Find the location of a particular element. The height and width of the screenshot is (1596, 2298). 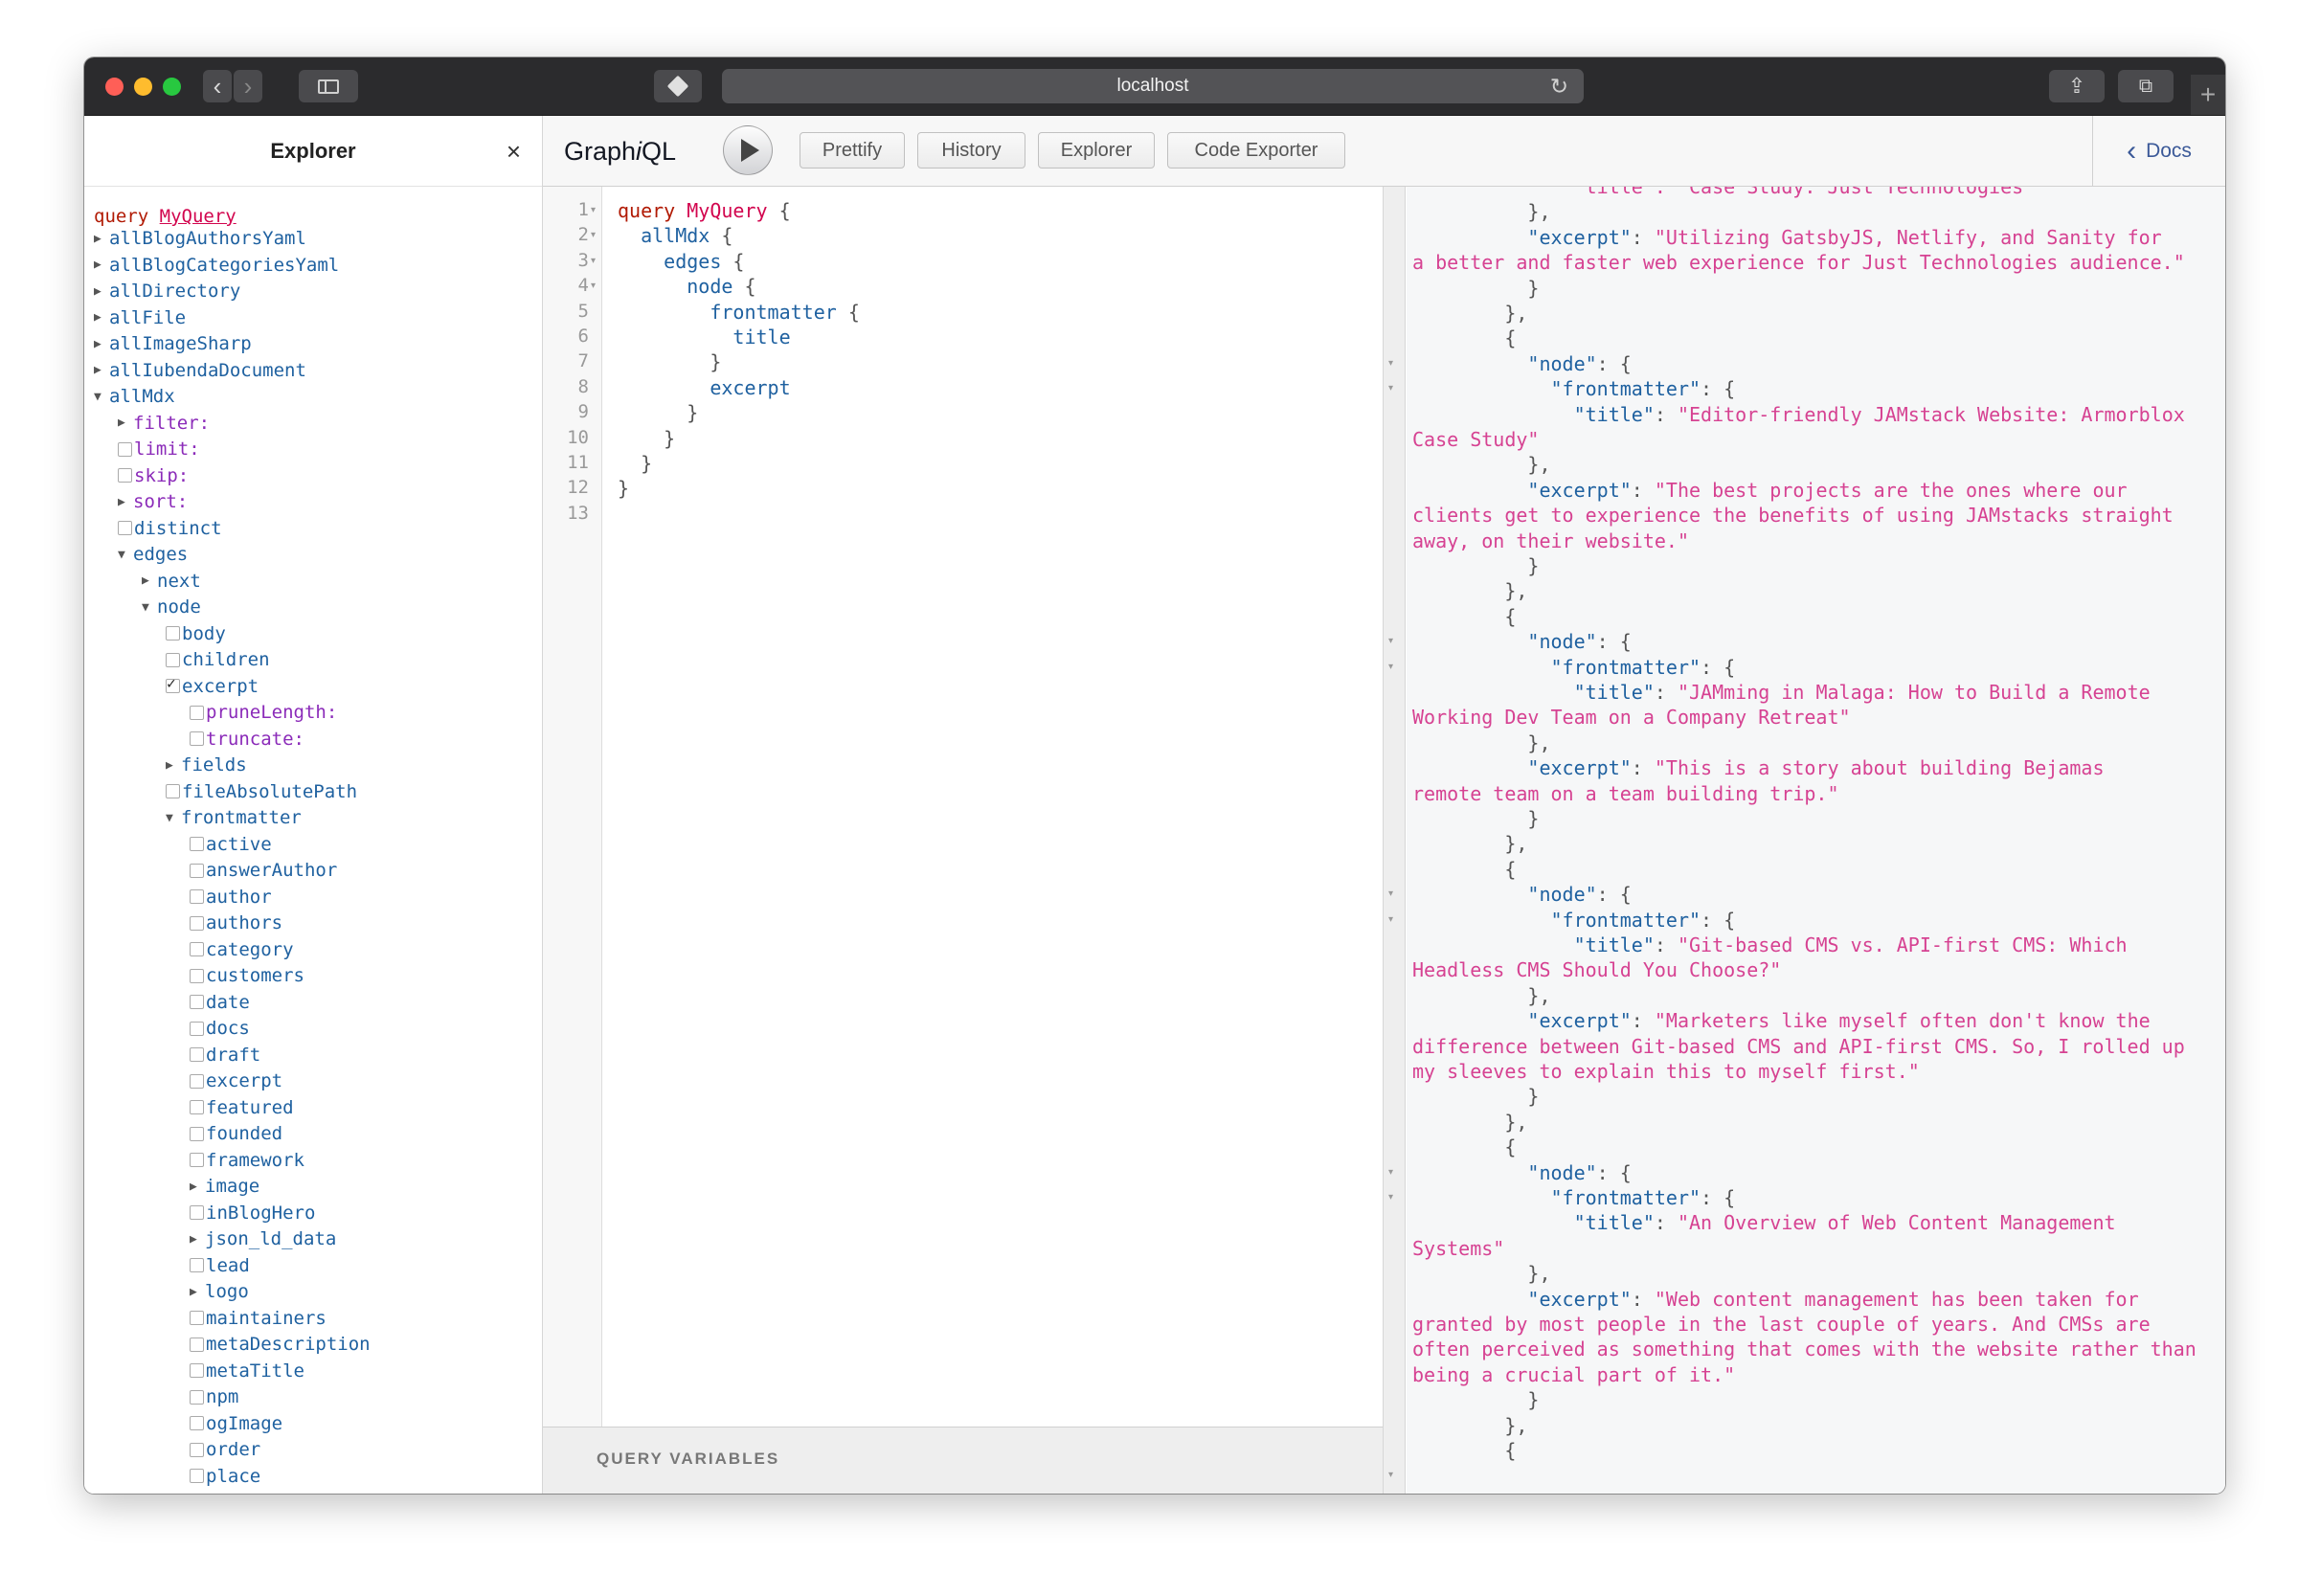

explorer-field-sort: ▶ sort: is located at coordinates (153, 501).